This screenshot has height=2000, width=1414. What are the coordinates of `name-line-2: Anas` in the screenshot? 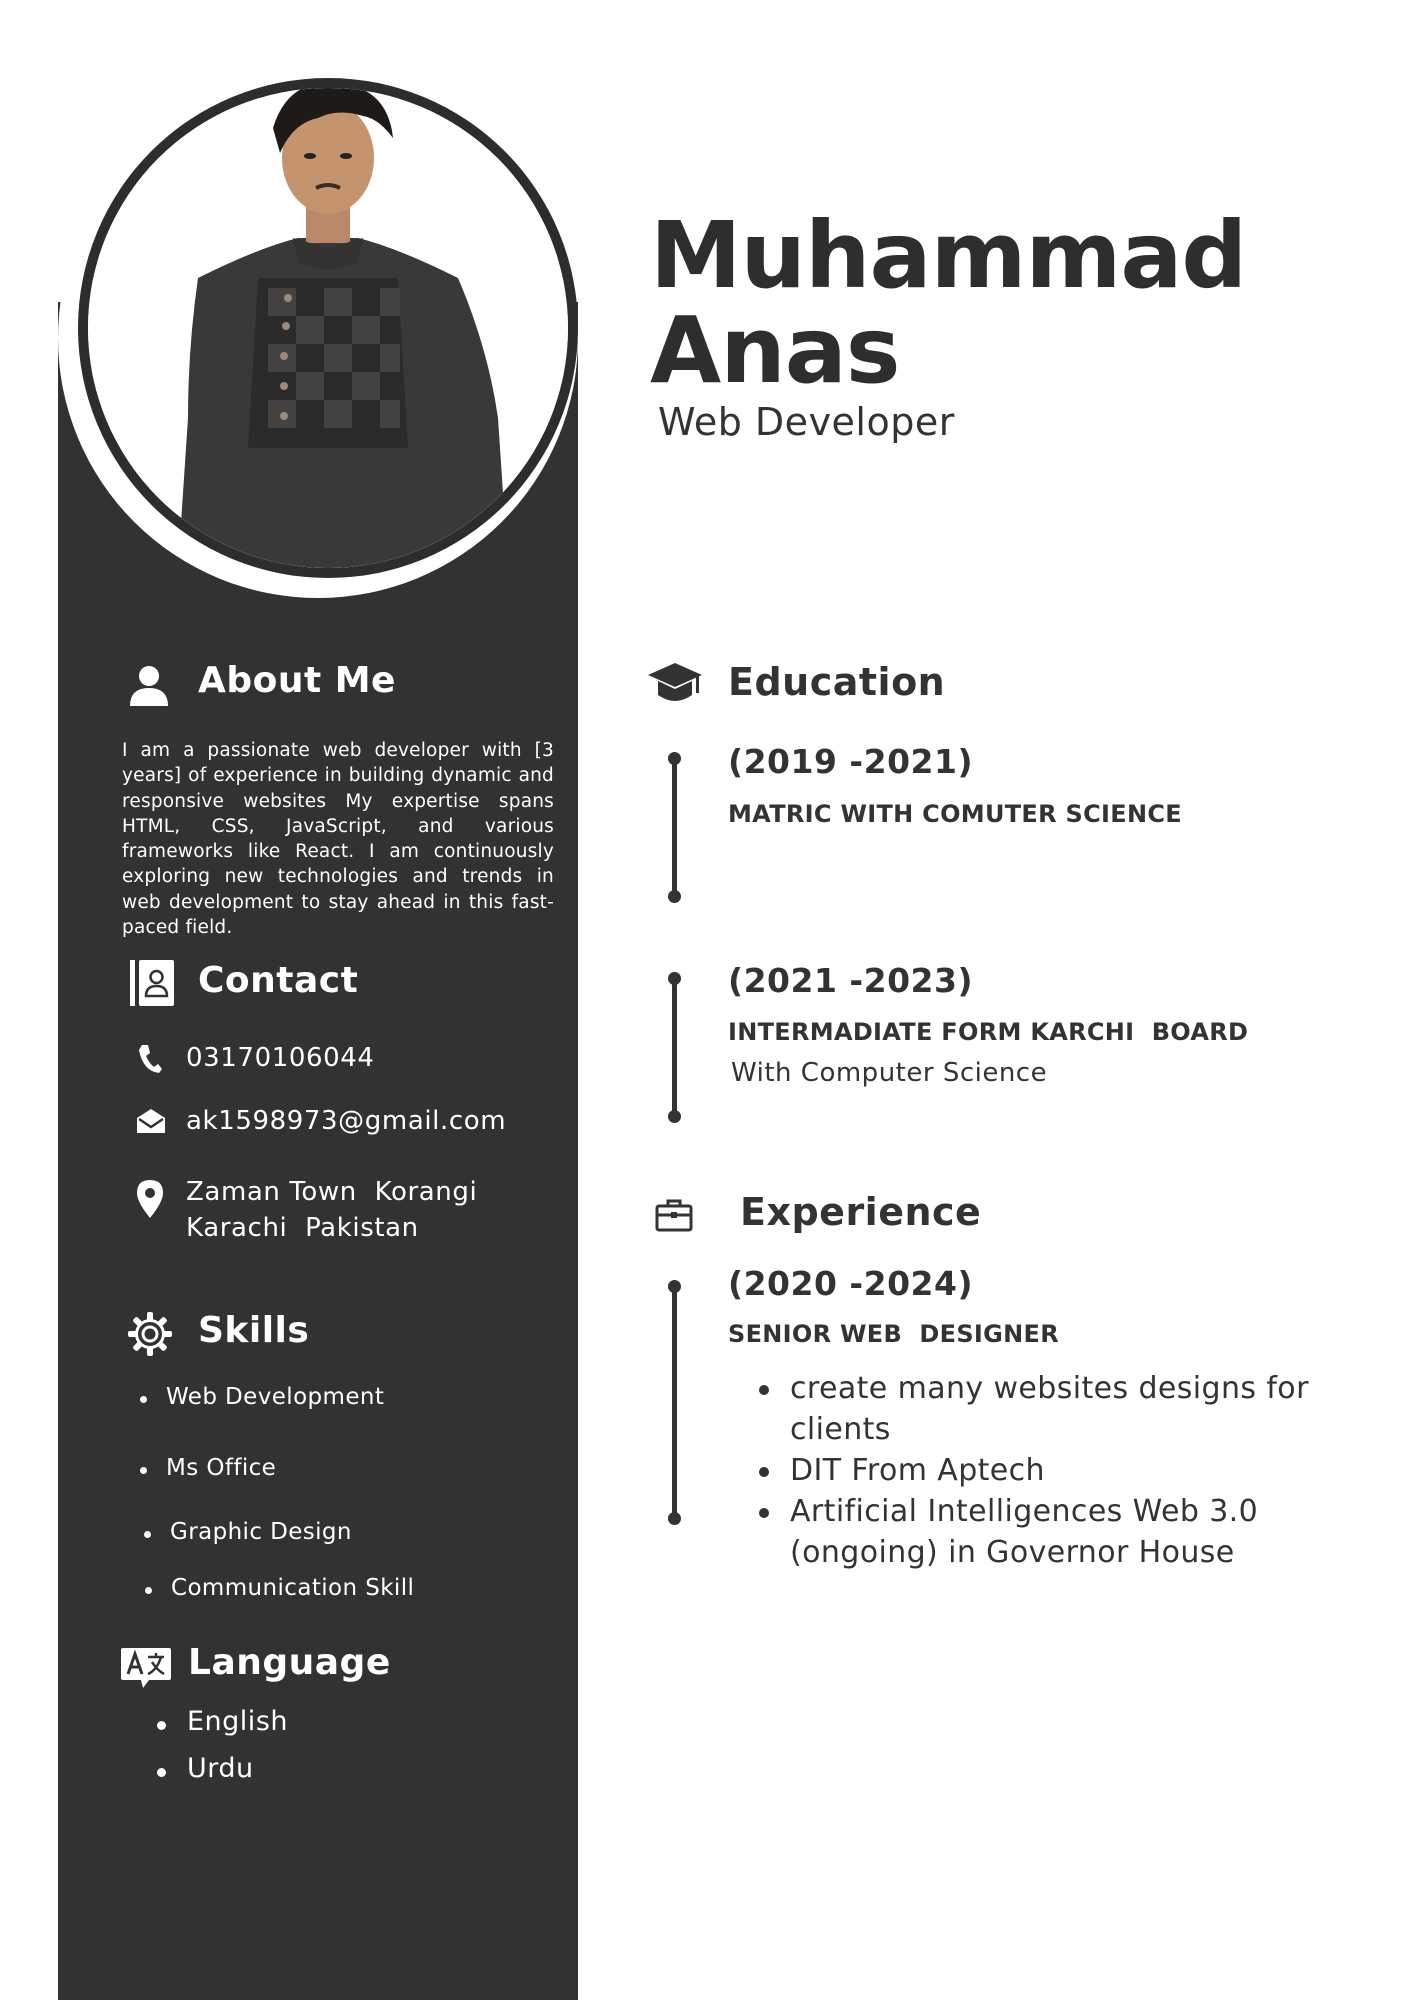 It's located at (775, 350).